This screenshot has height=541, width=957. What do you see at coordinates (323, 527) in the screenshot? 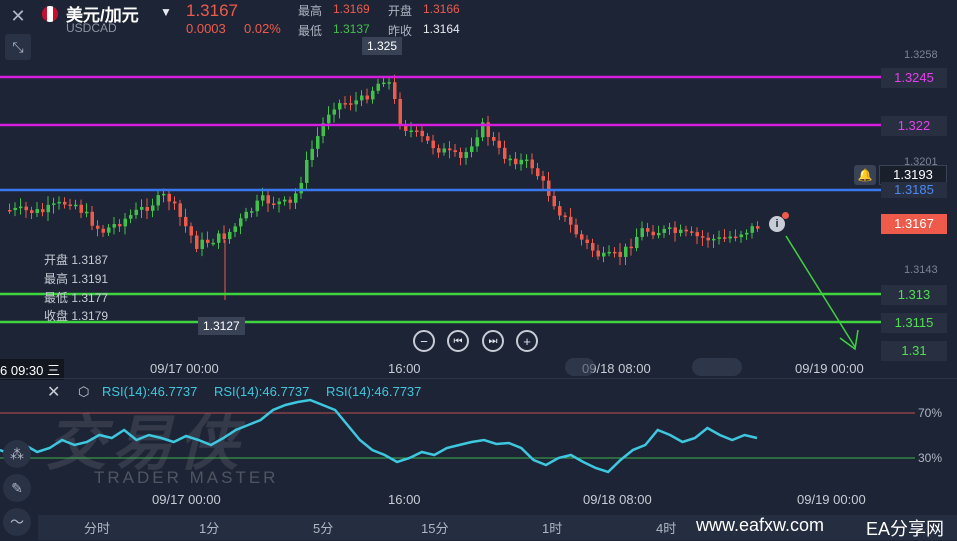
I see `tf-5m: 5分` at bounding box center [323, 527].